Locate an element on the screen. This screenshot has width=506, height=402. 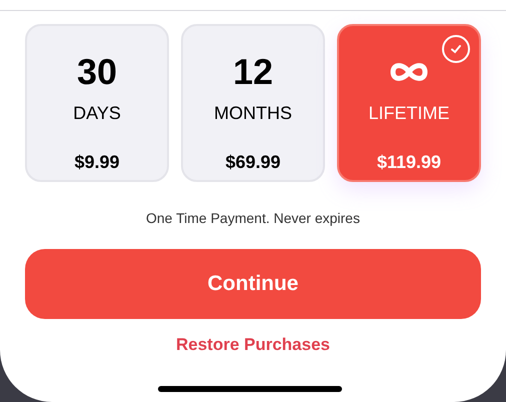
plan-unit: LIFETIME is located at coordinates (409, 113).